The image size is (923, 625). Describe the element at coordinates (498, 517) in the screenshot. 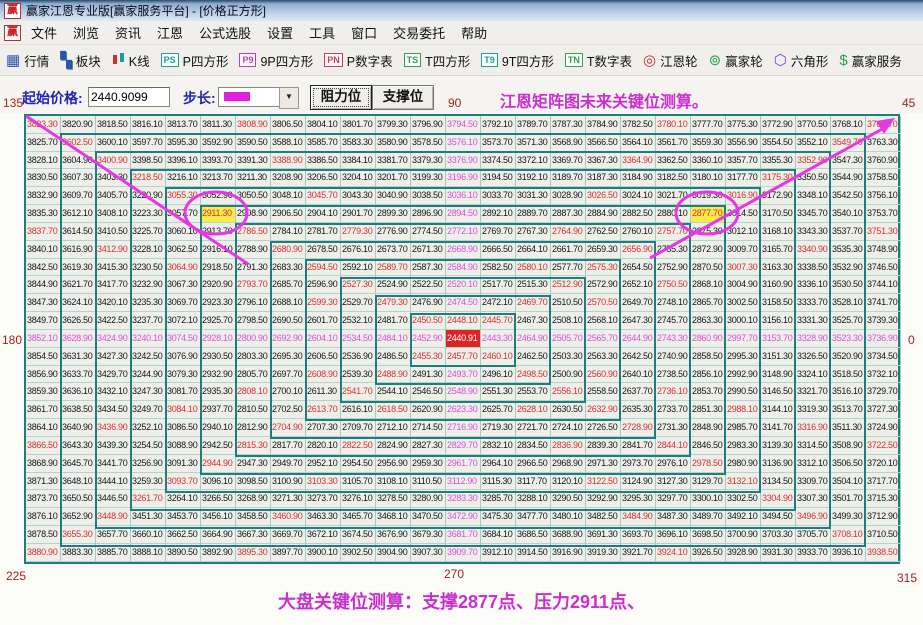

I see `price-cell: 3475.30` at that location.